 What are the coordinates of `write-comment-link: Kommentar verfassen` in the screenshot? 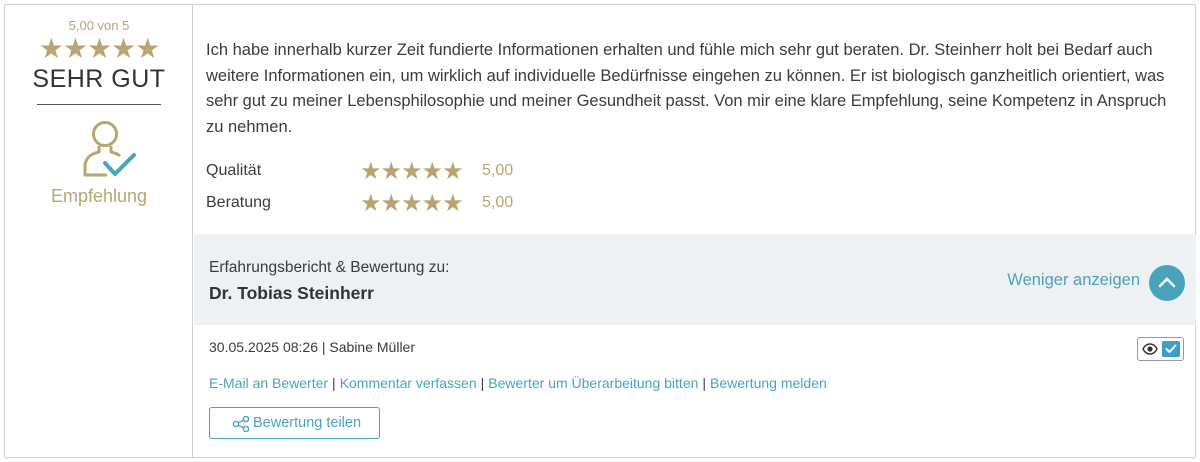 It's located at (408, 383).